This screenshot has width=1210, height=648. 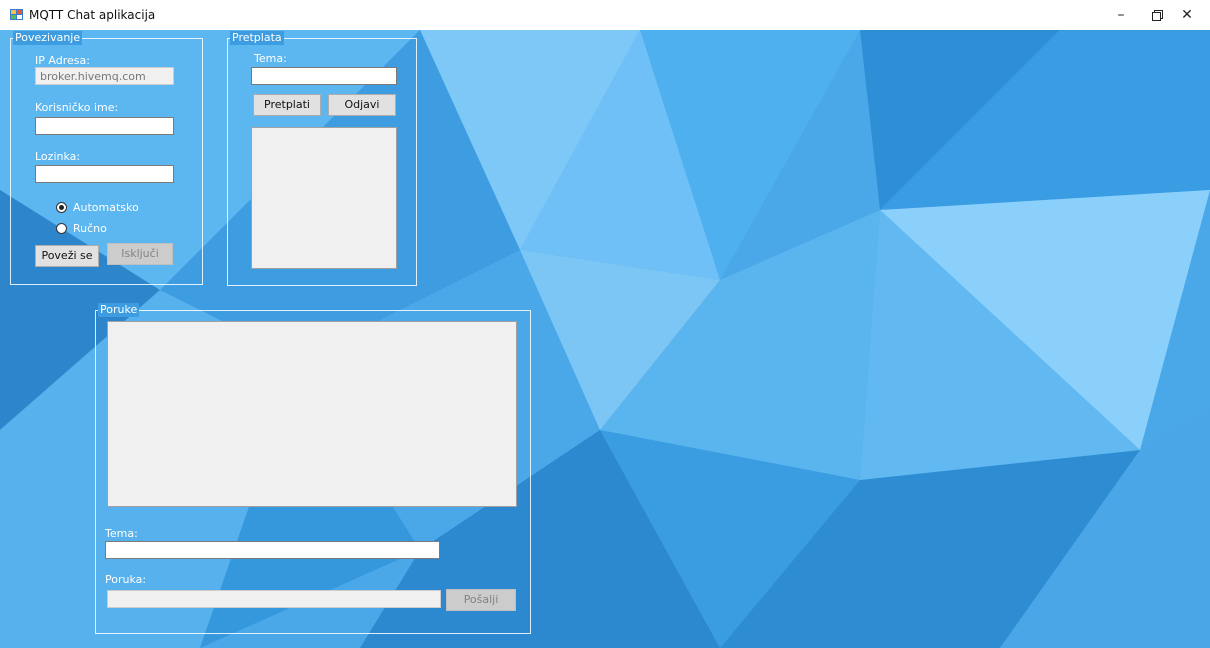 I want to click on ip-address-input, so click(x=104, y=76).